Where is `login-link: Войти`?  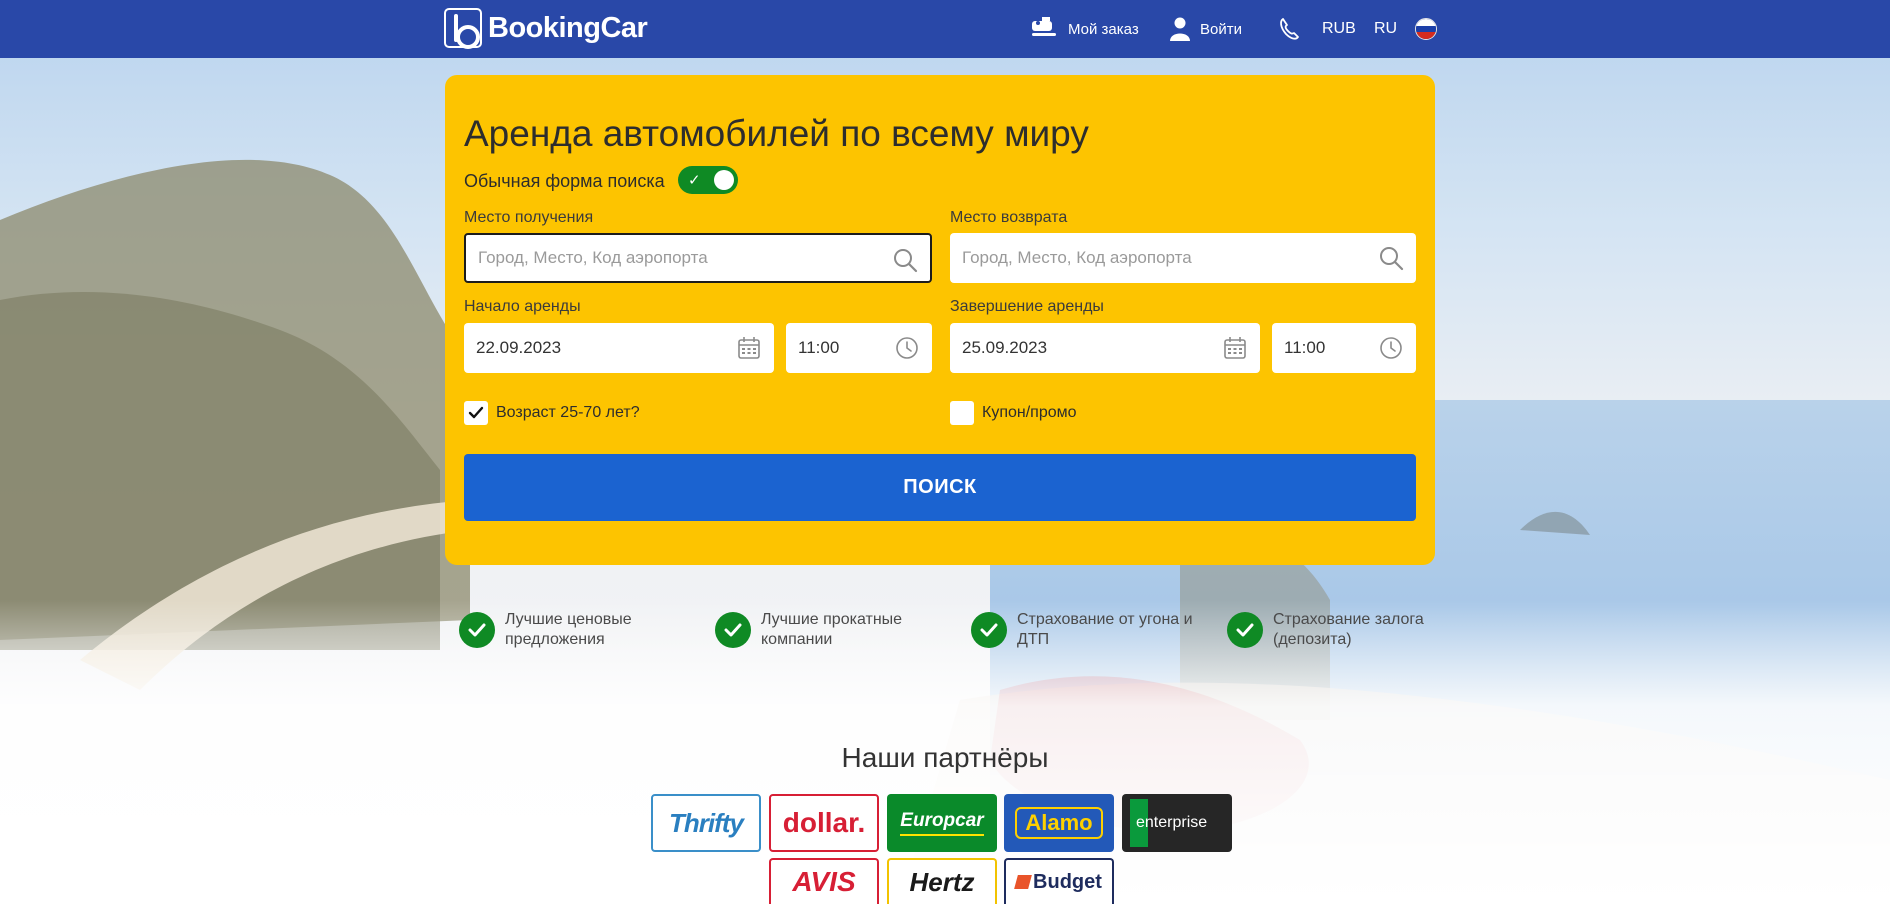 login-link: Войти is located at coordinates (1206, 29).